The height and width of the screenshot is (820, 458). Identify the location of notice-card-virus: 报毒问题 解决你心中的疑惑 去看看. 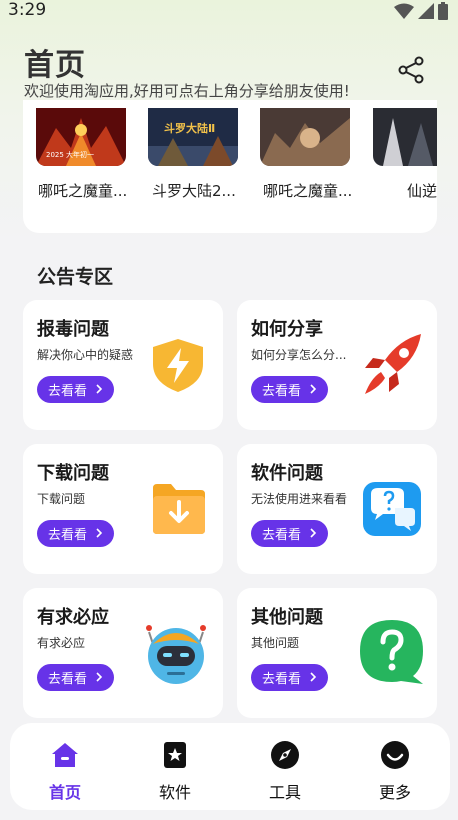
(123, 365).